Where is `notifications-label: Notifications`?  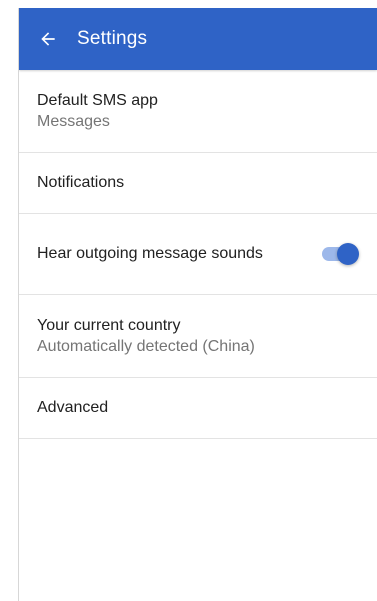
notifications-label: Notifications is located at coordinates (81, 182).